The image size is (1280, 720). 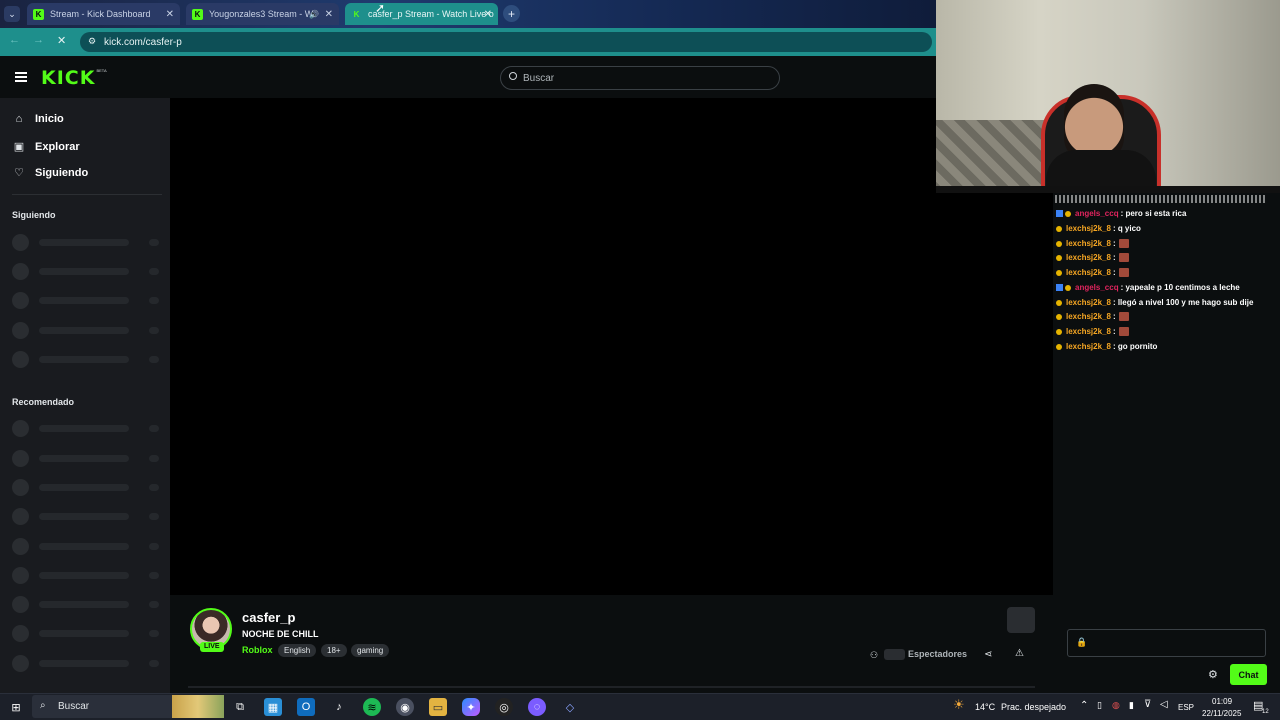 What do you see at coordinates (339, 707) in the screenshot?
I see `tiktok-icon: ♪` at bounding box center [339, 707].